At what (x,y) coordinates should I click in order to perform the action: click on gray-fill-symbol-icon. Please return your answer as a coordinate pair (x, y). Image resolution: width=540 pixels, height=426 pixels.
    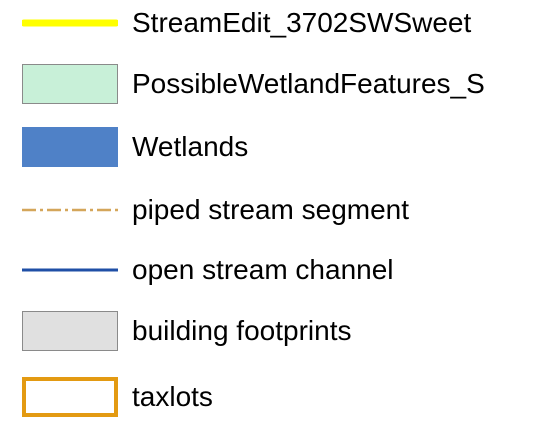
    Looking at the image, I should click on (70, 331).